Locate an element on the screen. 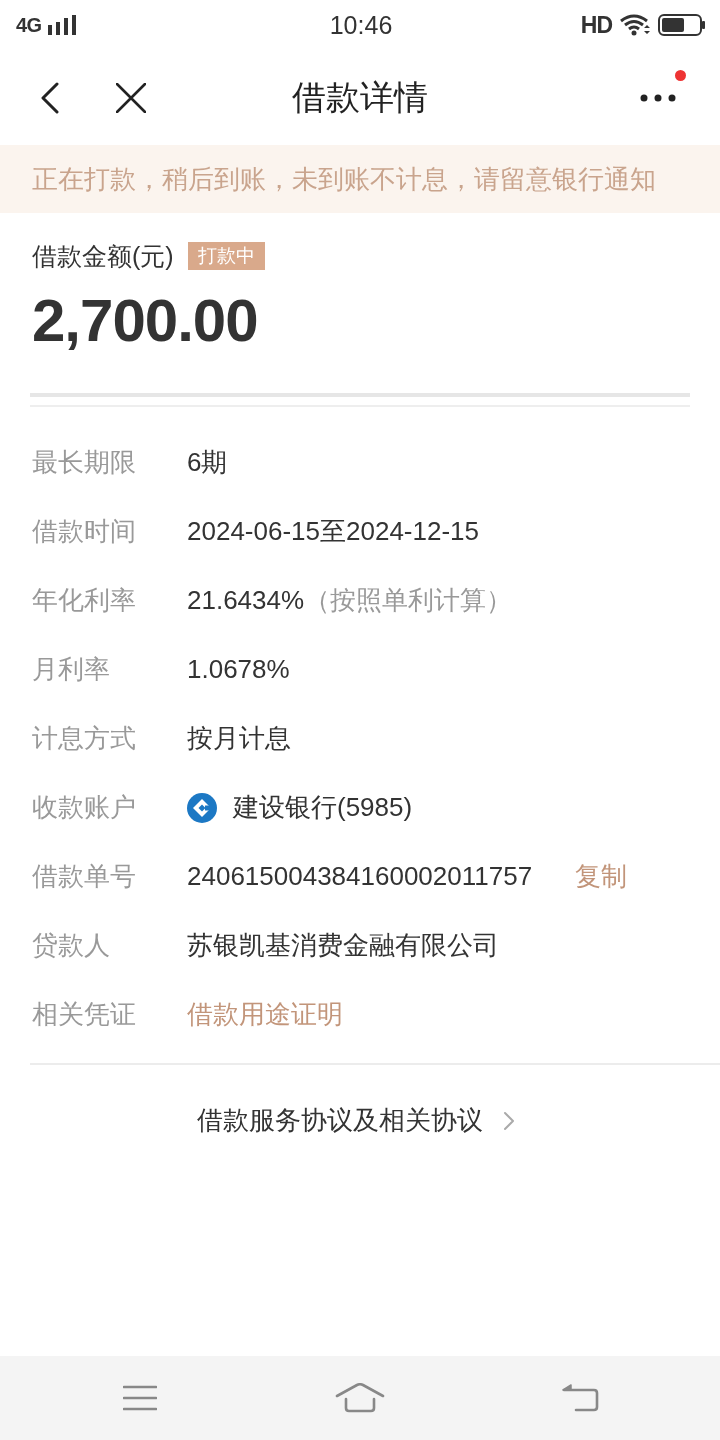 This screenshot has width=720, height=1440. detail-value: 按月计息 is located at coordinates (239, 738).